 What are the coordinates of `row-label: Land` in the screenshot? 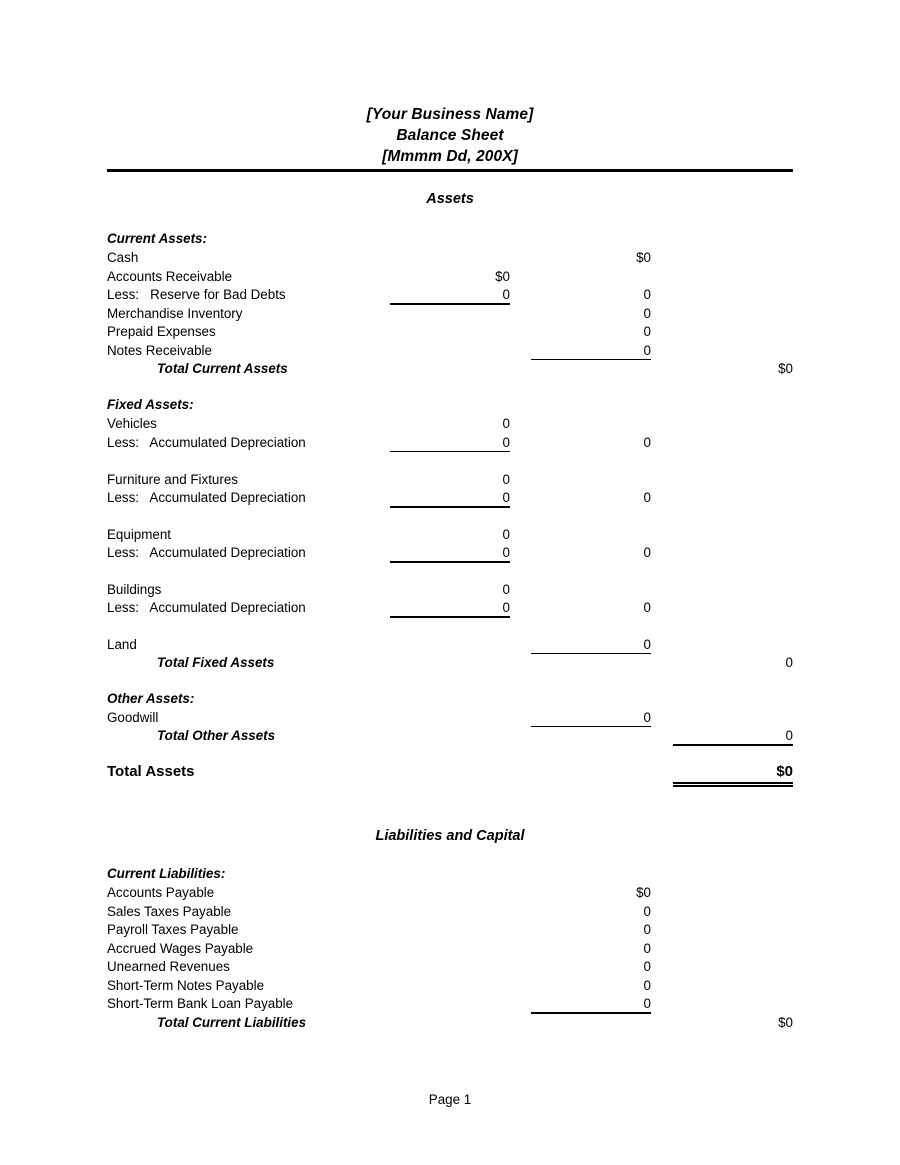 It's located at (122, 644).